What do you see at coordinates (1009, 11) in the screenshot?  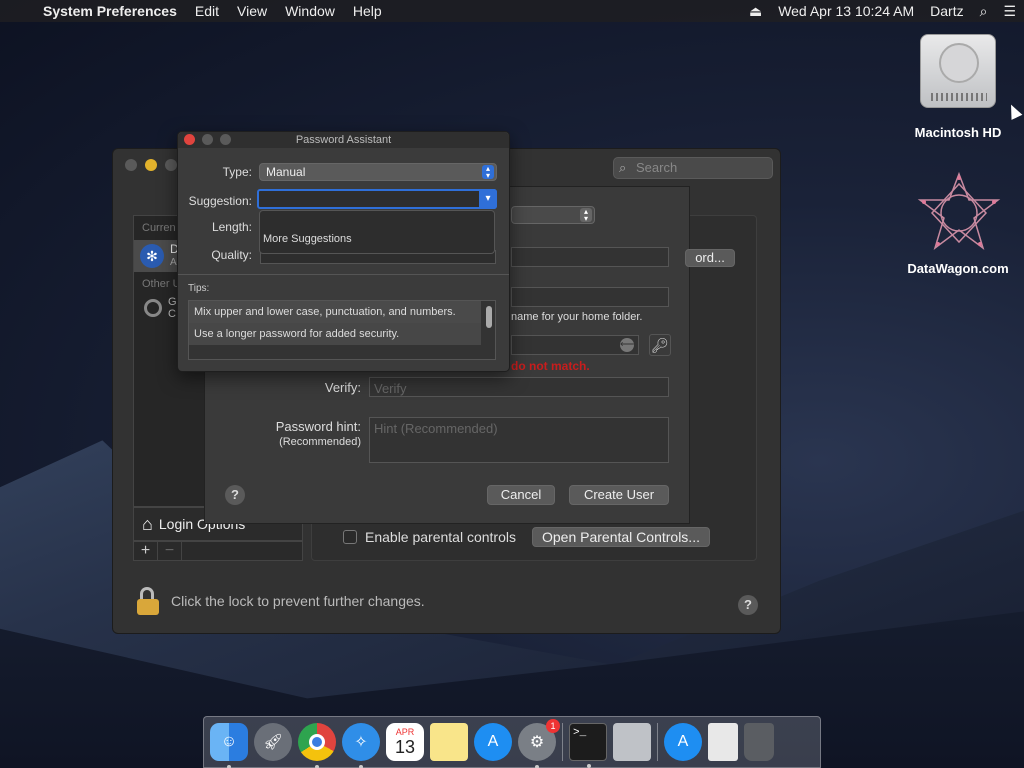 I see `notification-center-icon: ☰` at bounding box center [1009, 11].